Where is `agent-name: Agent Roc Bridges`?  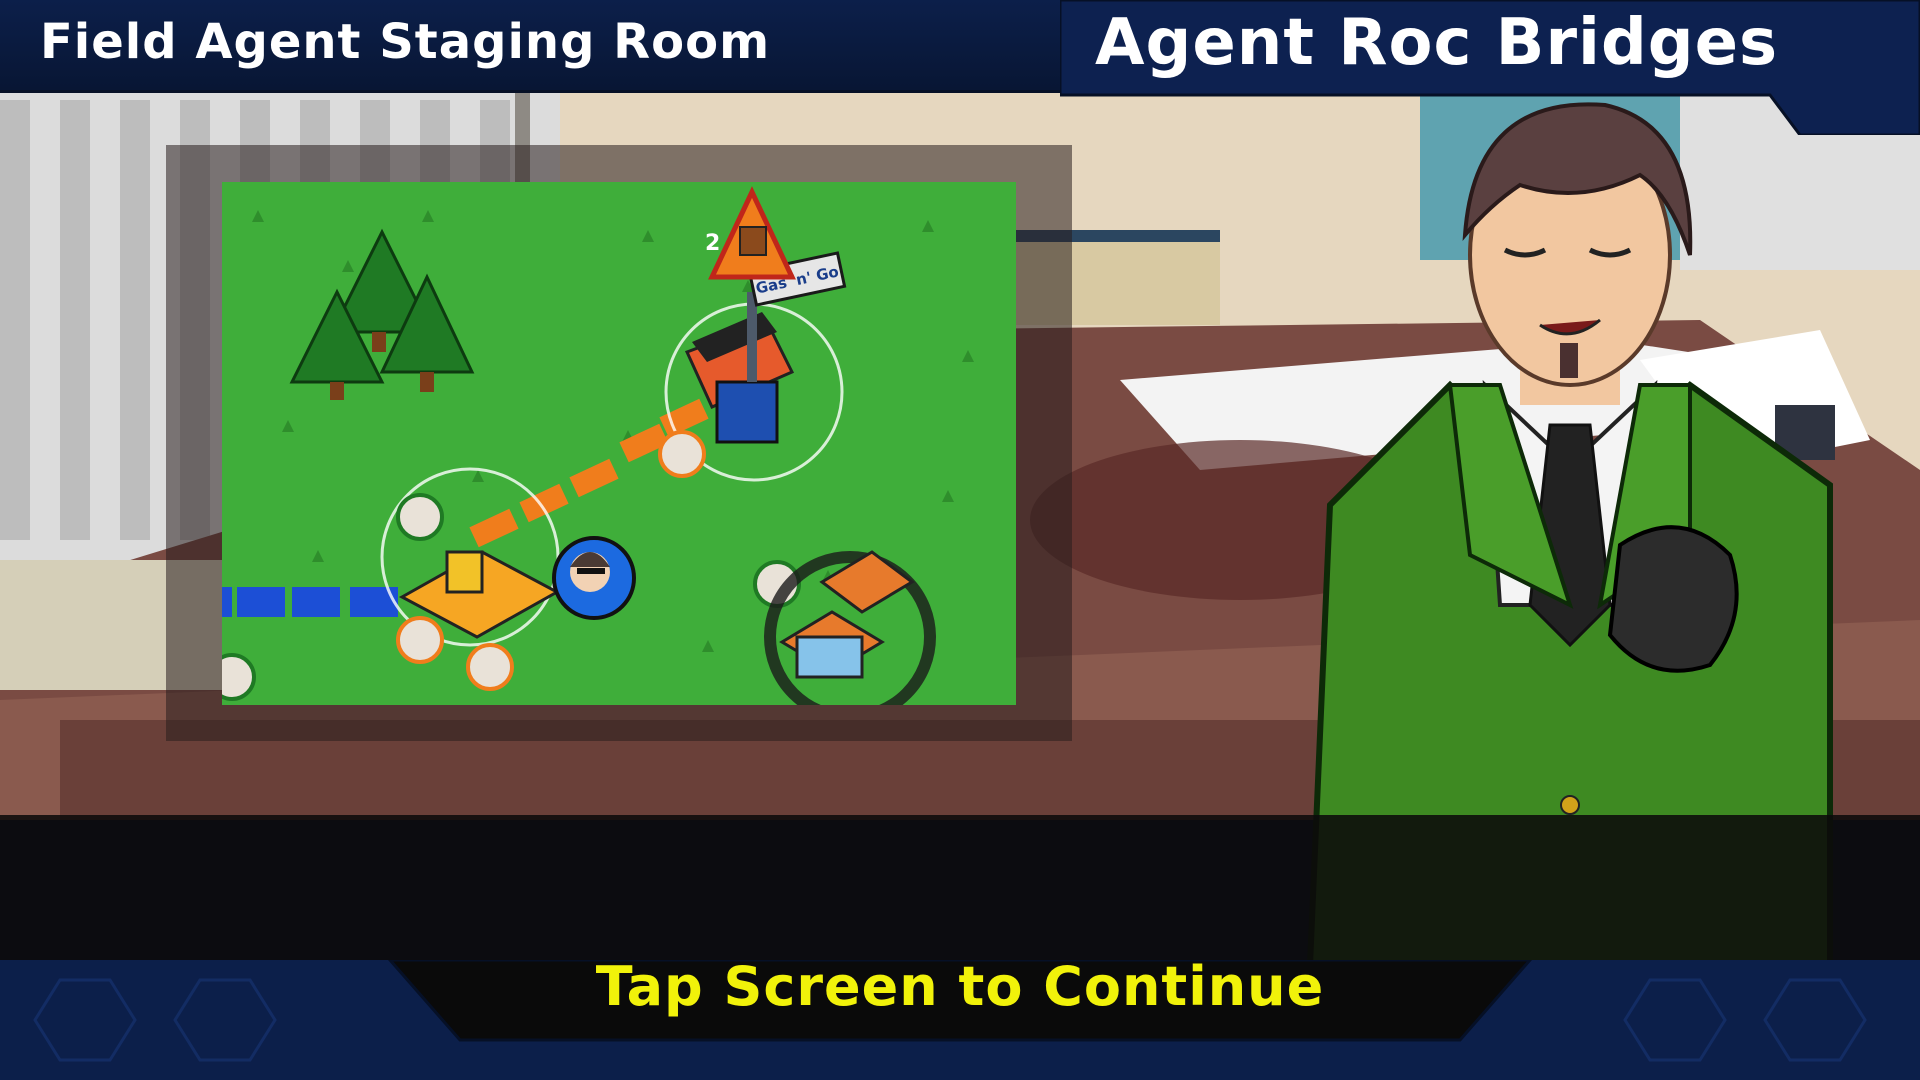
agent-name: Agent Roc Bridges is located at coordinates (1437, 43).